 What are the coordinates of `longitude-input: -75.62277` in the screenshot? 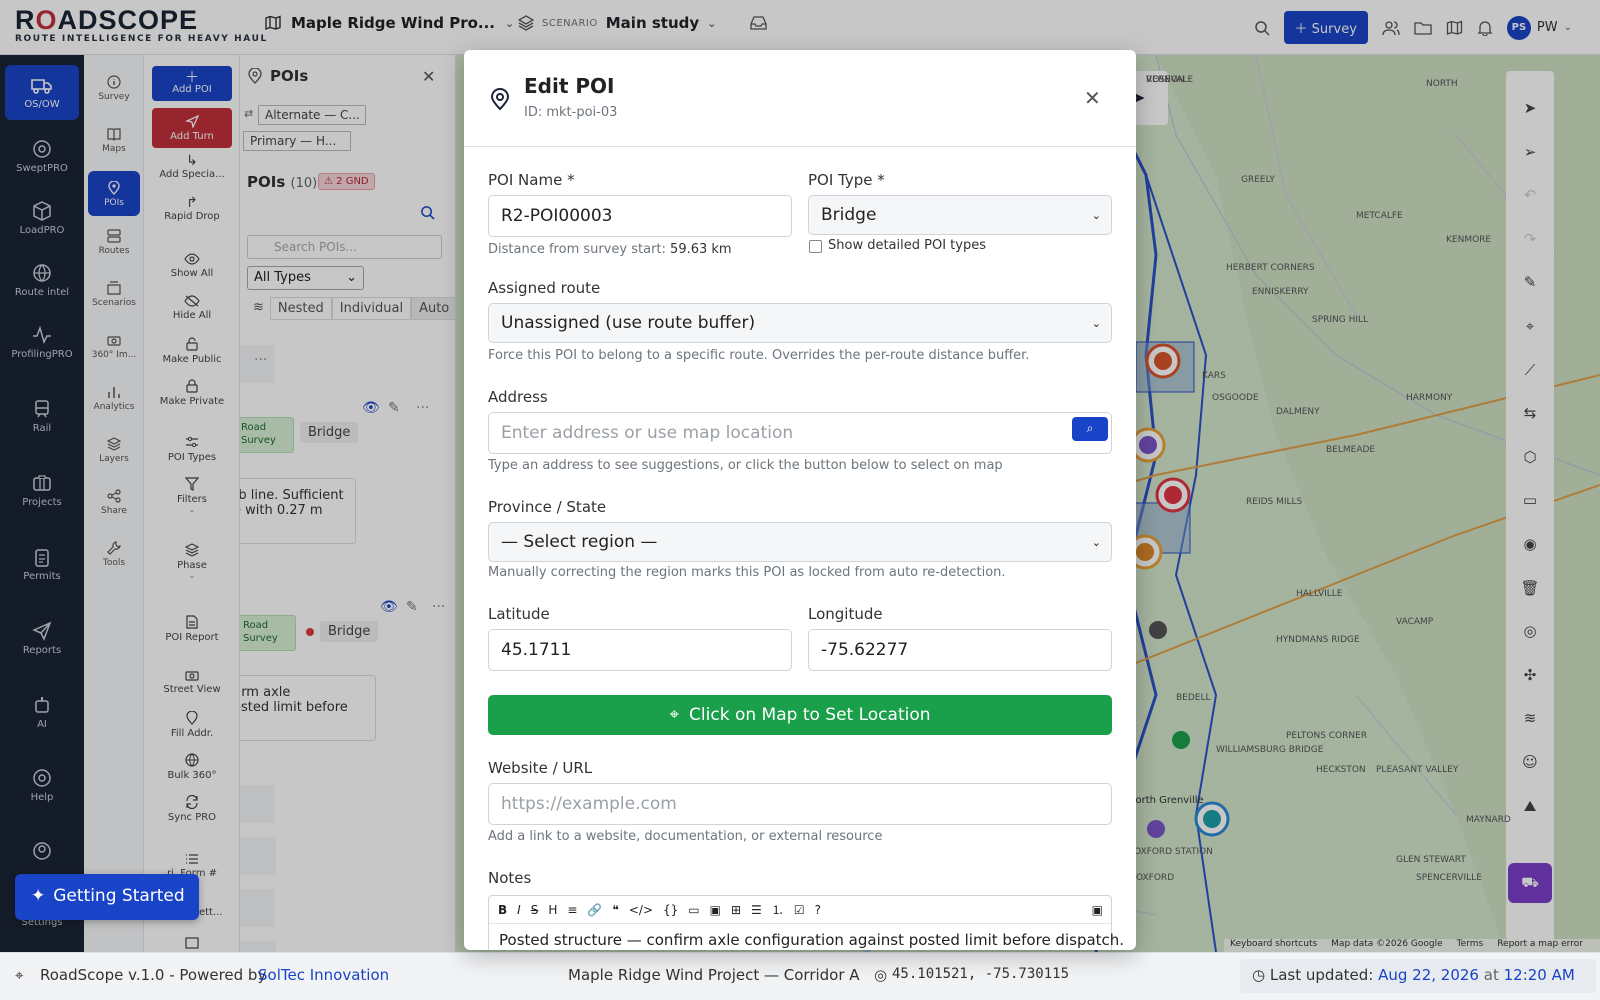 It's located at (960, 650).